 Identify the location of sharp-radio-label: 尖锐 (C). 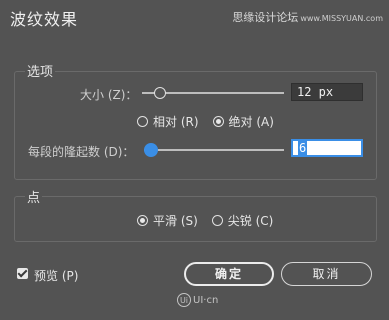
(251, 220).